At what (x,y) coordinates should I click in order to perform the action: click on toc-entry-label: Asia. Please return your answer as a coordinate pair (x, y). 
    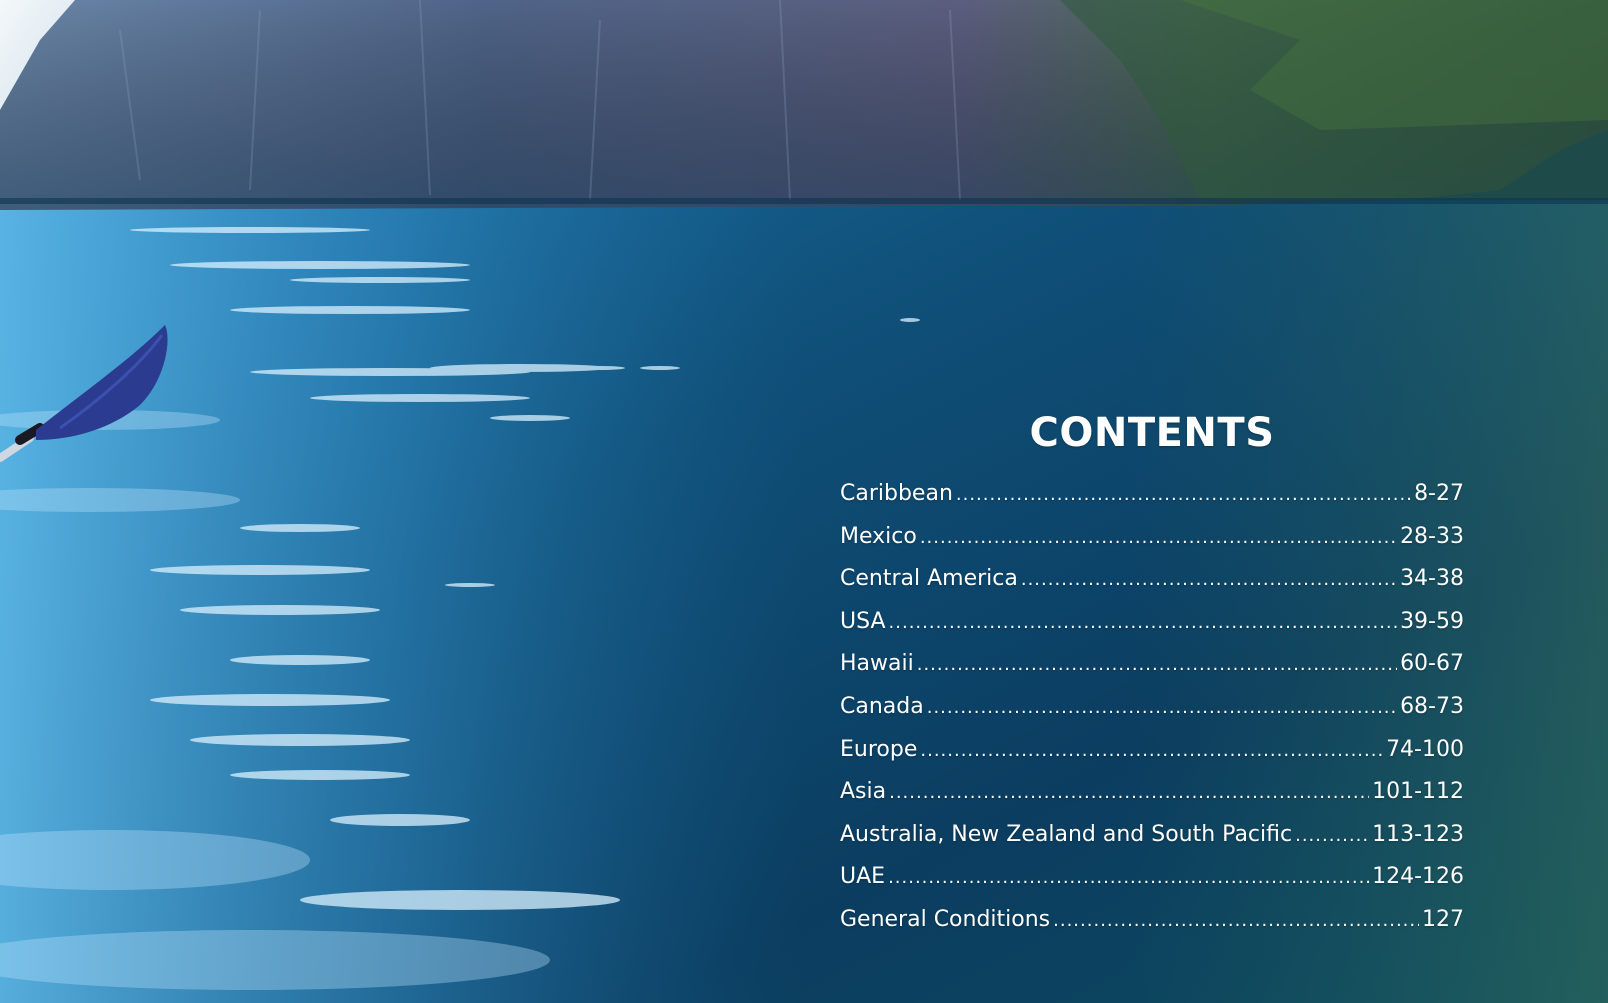
    Looking at the image, I should click on (863, 792).